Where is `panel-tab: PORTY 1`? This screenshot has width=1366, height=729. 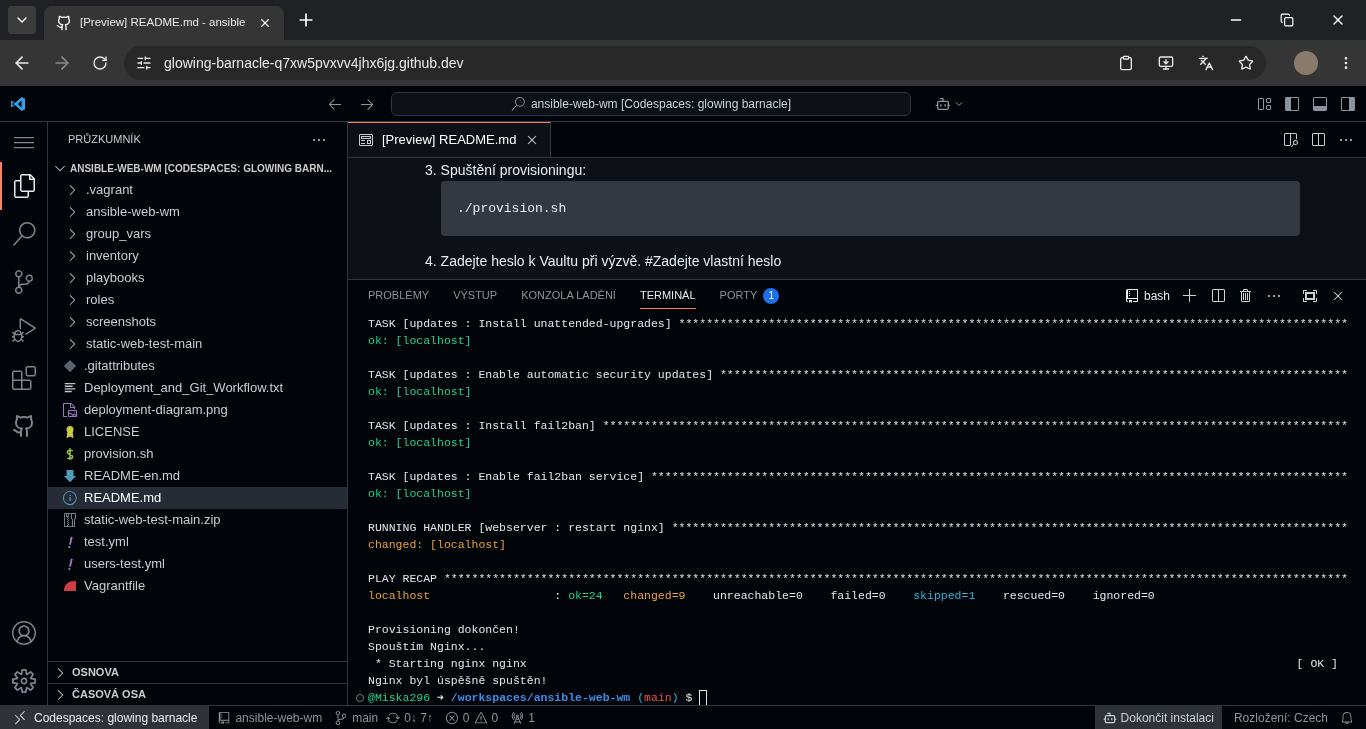
panel-tab: PORTY 1 is located at coordinates (749, 296).